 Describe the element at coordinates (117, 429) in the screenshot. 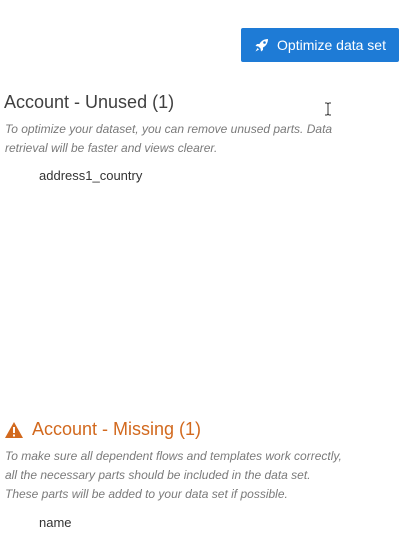

I see `missing-section-title-text: Account - Missing (1)` at that location.